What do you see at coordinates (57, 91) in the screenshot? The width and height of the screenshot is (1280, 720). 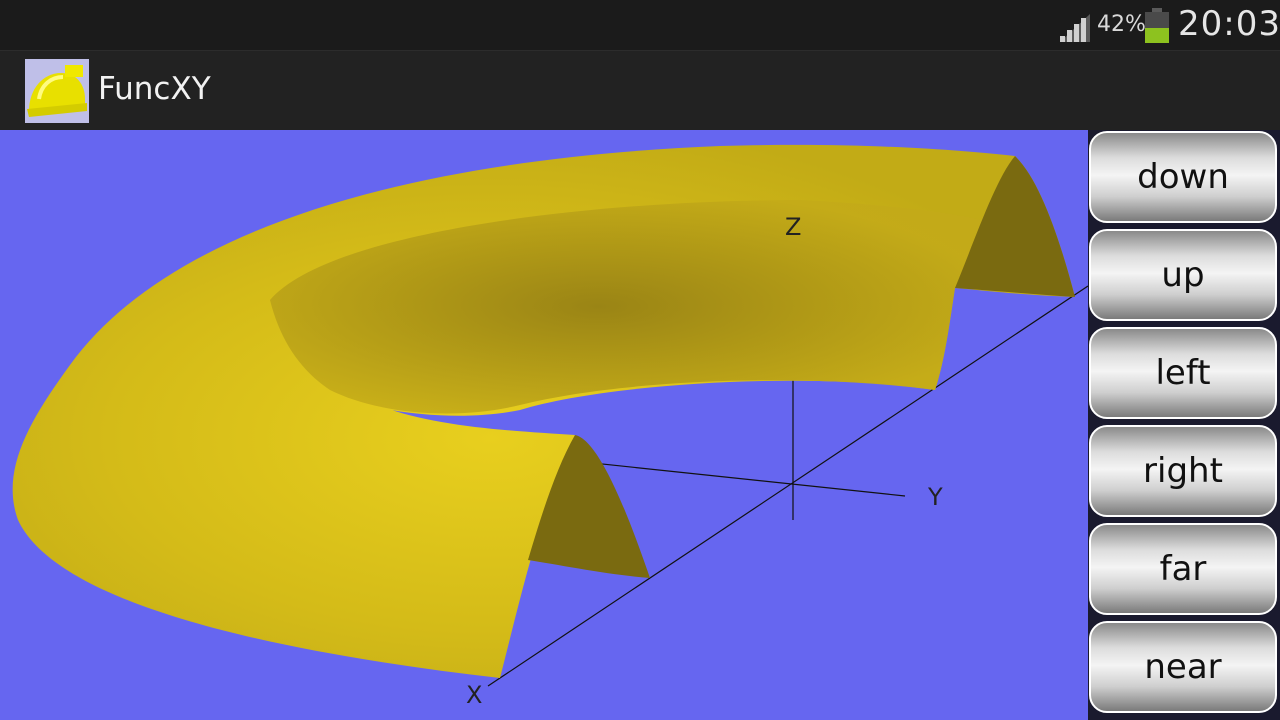 I see `hard-hat-icon` at bounding box center [57, 91].